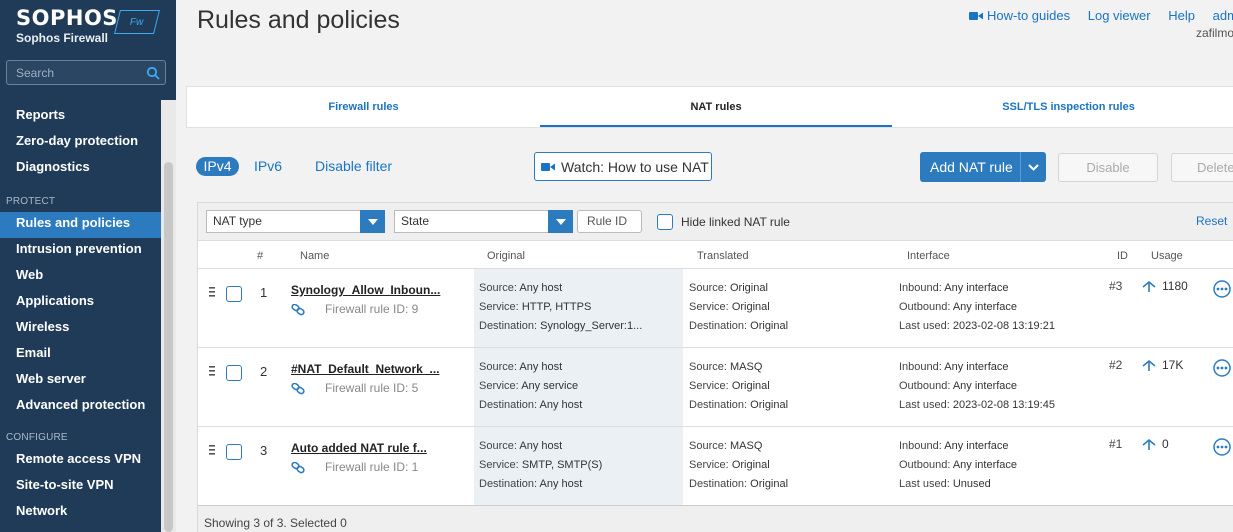 Image resolution: width=1233 pixels, height=532 pixels. What do you see at coordinates (1173, 365) in the screenshot?
I see `usage-value: 17K` at bounding box center [1173, 365].